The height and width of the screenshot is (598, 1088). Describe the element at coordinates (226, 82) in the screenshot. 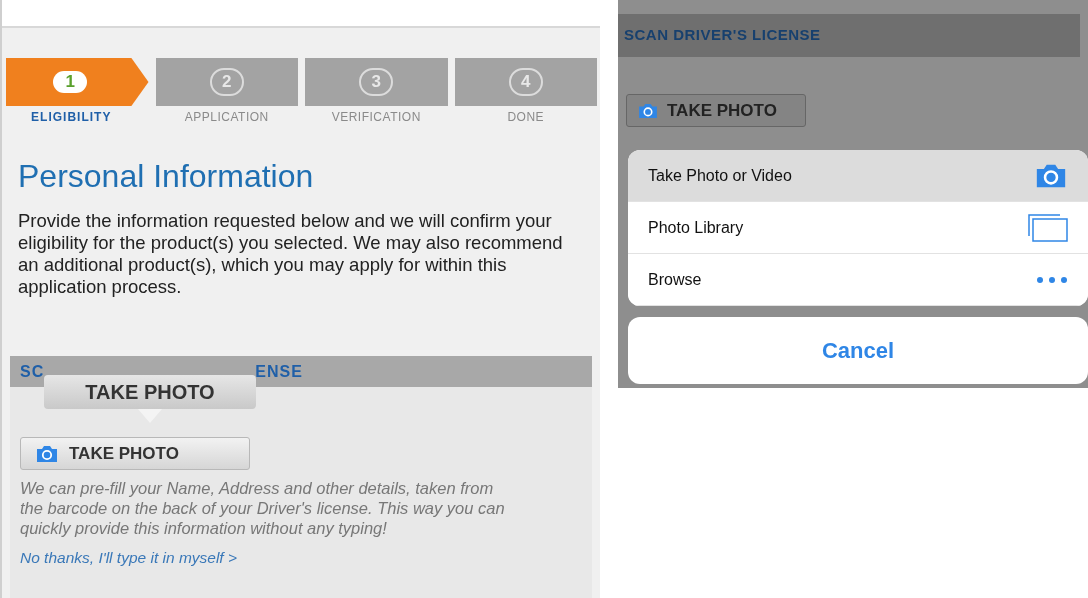

I see `step-number: 2` at that location.